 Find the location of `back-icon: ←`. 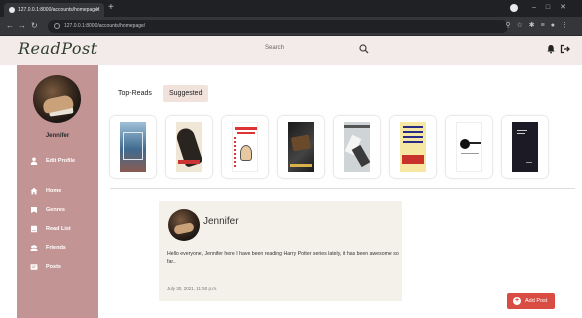

back-icon: ← is located at coordinates (10, 26).